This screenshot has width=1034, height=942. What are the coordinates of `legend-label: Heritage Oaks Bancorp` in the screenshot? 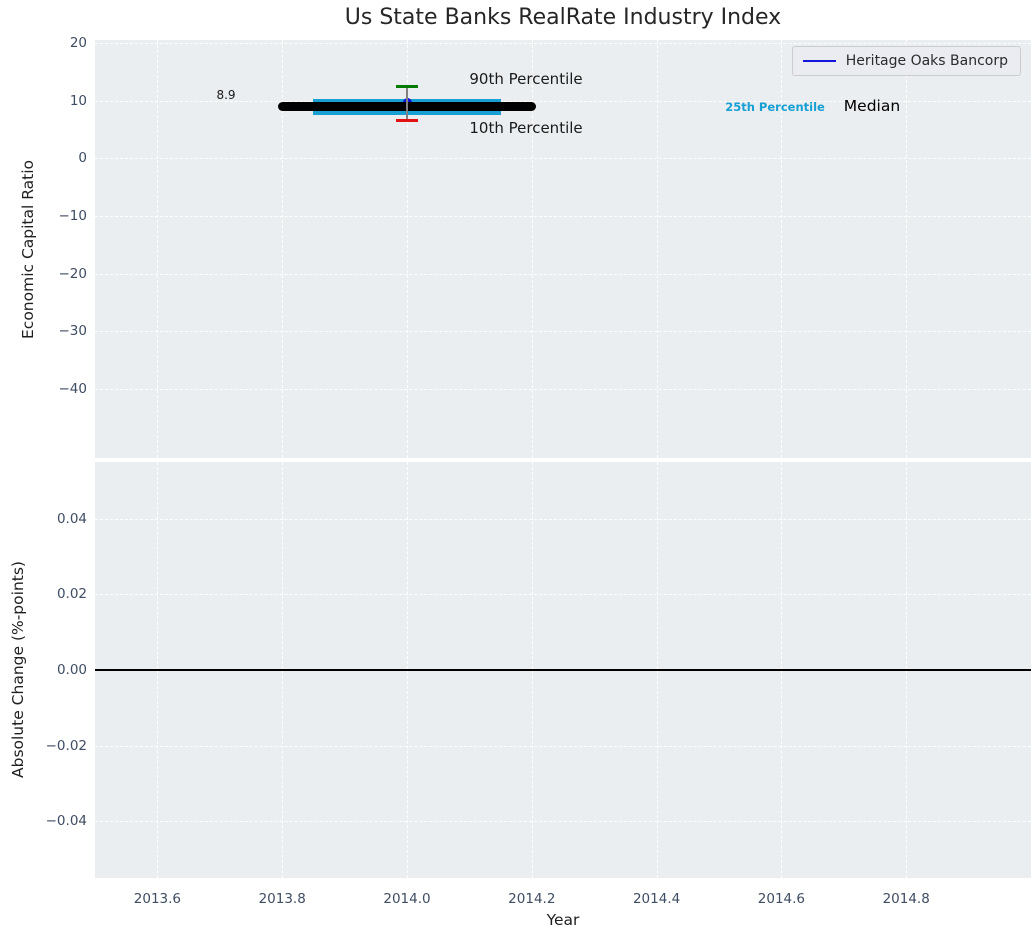 It's located at (926, 61).